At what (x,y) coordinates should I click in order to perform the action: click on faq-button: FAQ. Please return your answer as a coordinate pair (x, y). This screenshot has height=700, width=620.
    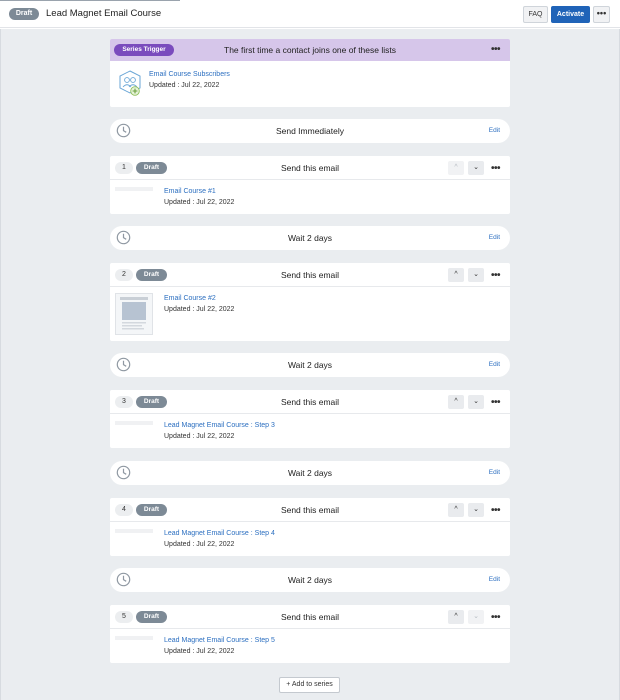
    Looking at the image, I should click on (535, 14).